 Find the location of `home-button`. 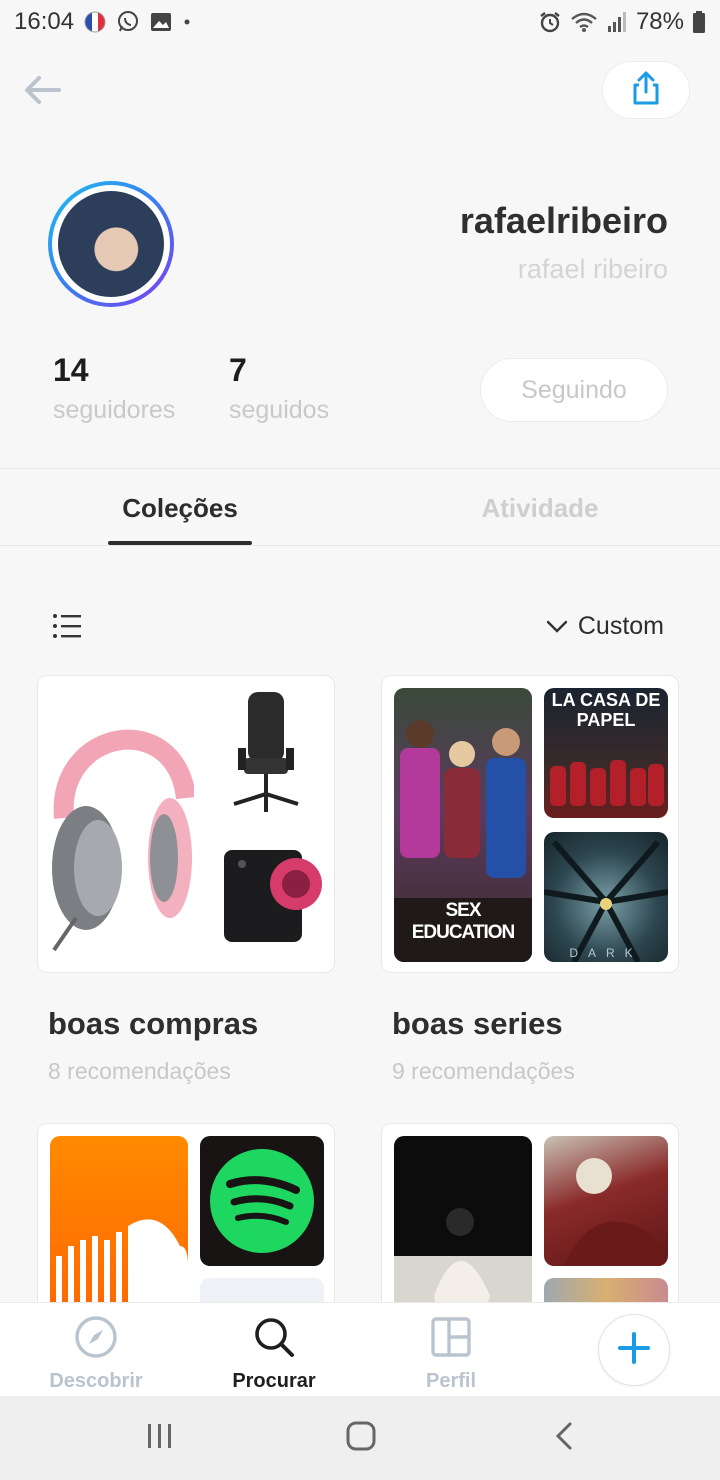

home-button is located at coordinates (361, 1438).